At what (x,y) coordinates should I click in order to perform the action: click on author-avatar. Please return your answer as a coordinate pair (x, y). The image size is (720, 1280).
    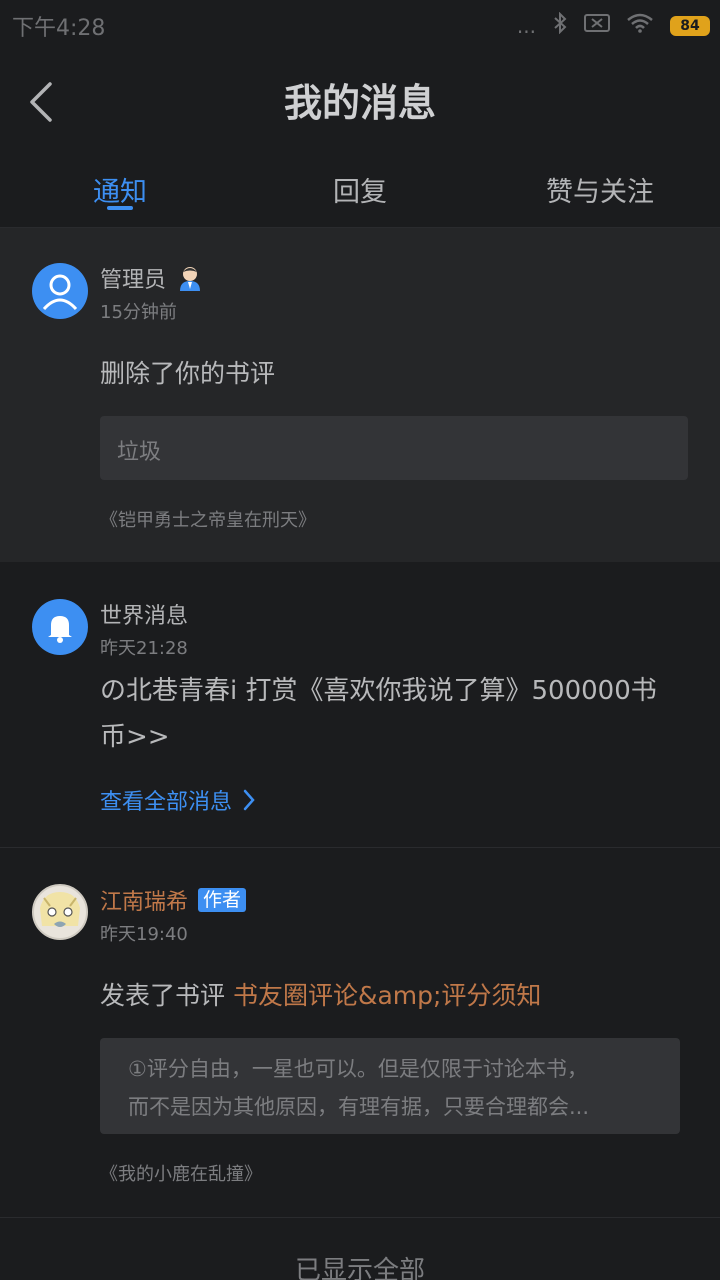
    Looking at the image, I should click on (60, 912).